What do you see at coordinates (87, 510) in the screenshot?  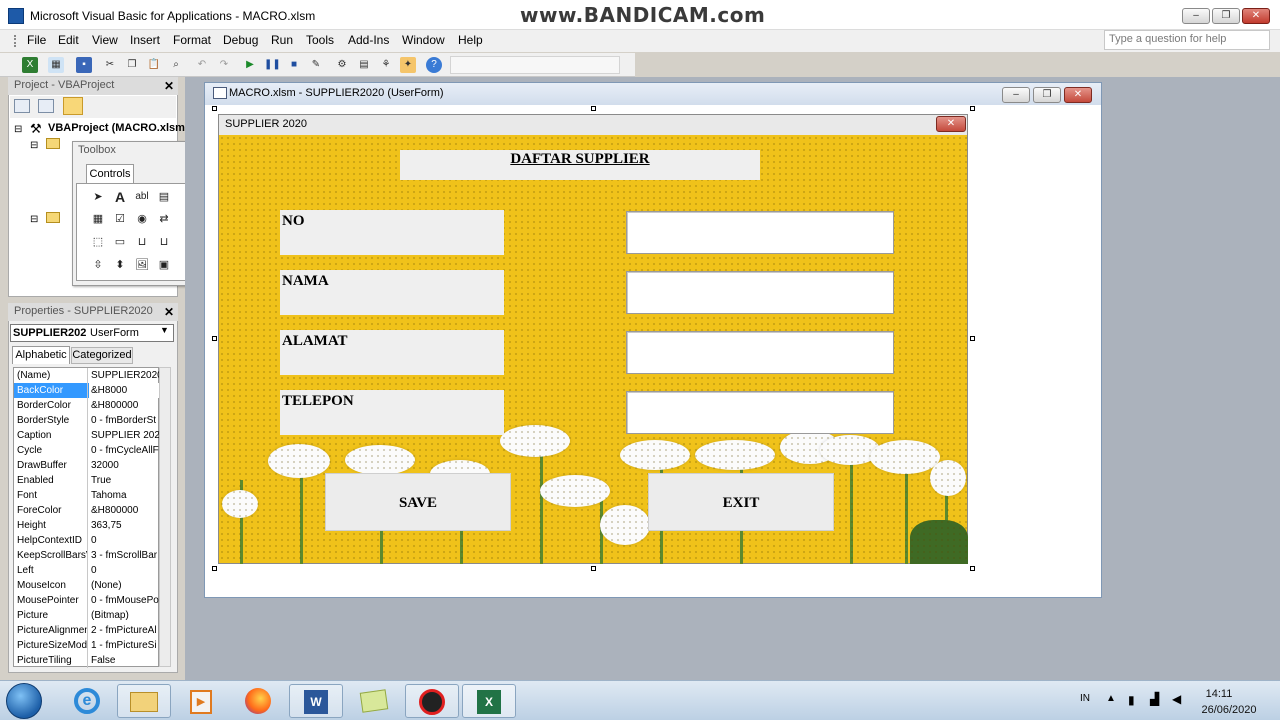 I see `property-row: ForeColor &H800000` at bounding box center [87, 510].